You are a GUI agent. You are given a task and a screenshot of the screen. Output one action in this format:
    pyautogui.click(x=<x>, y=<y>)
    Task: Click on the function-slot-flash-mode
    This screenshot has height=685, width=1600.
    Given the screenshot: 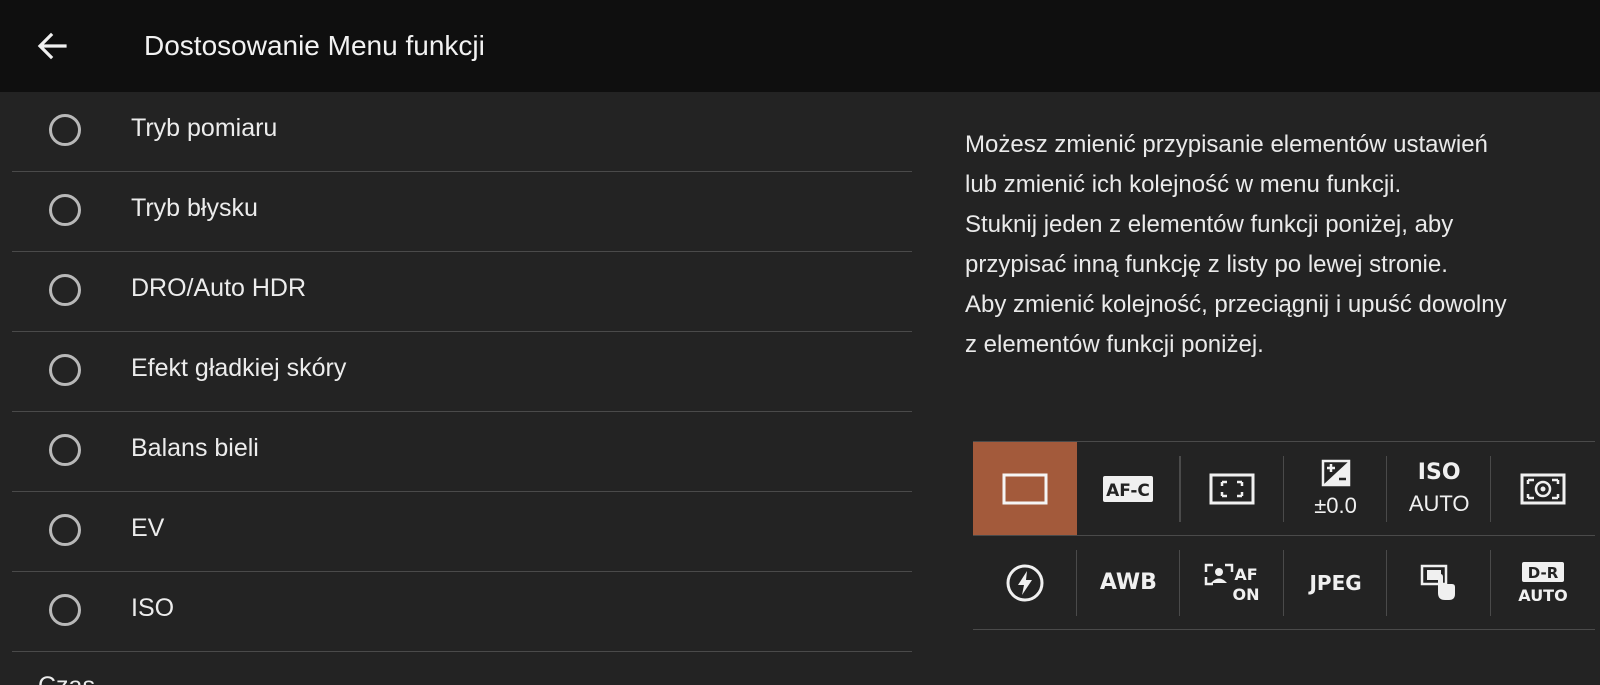 What is the action you would take?
    pyautogui.click(x=1025, y=582)
    